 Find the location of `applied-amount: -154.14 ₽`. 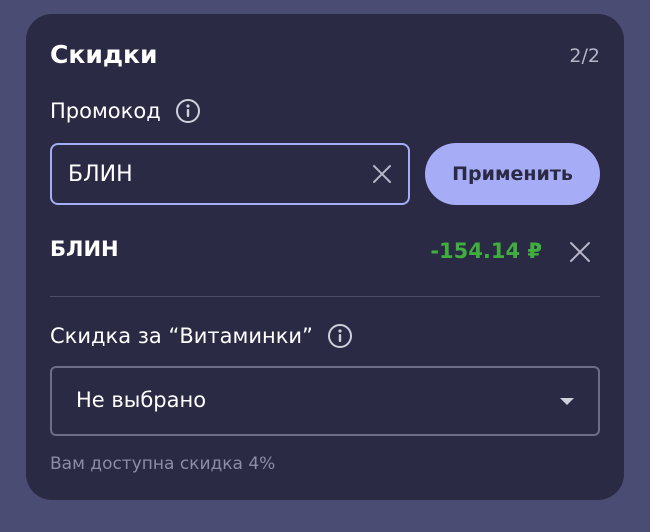

applied-amount: -154.14 ₽ is located at coordinates (486, 251).